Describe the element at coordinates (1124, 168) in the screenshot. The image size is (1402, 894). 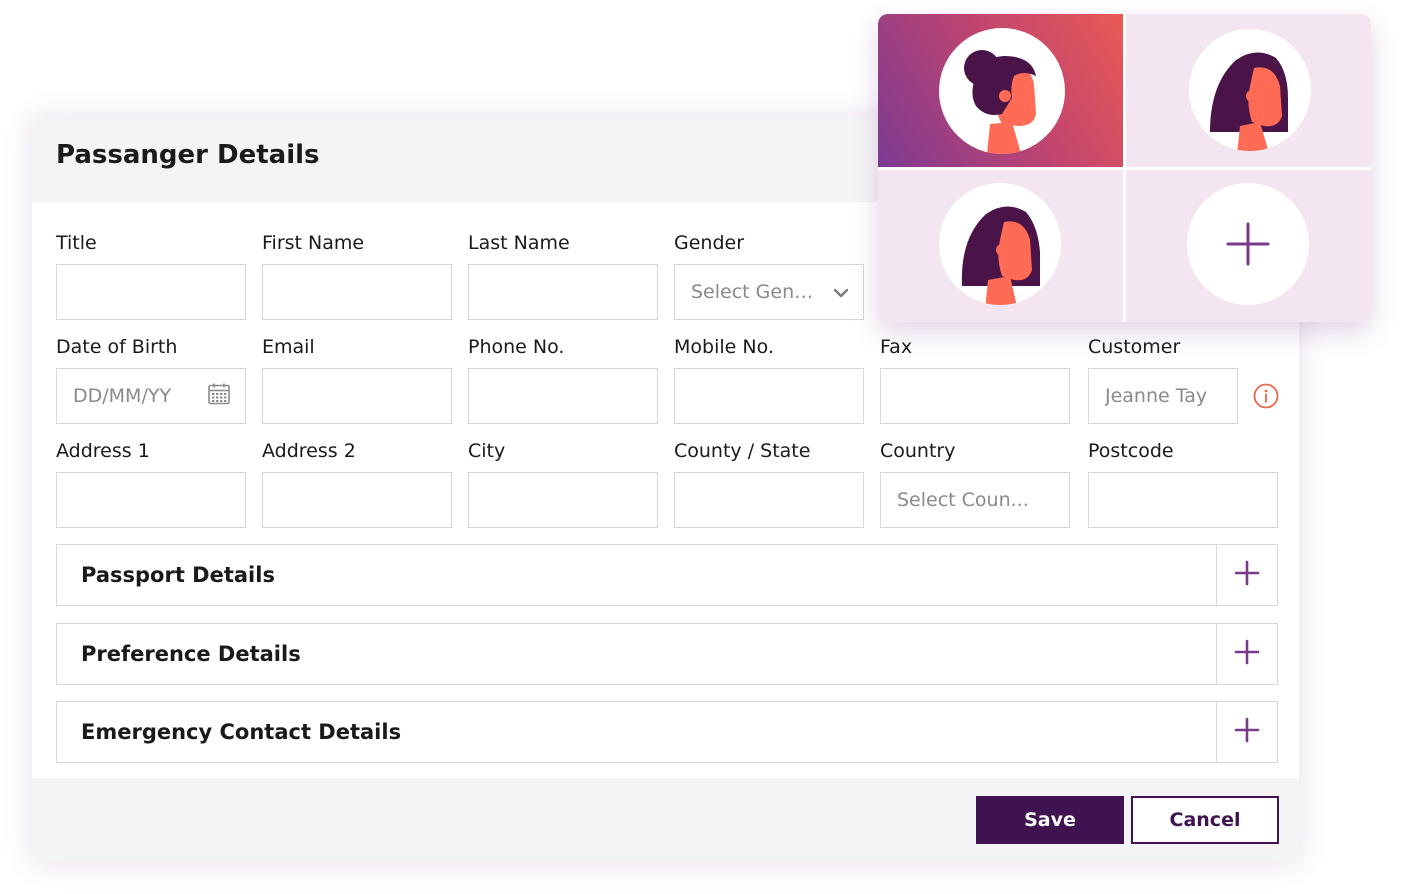
I see `avatar-picker` at that location.